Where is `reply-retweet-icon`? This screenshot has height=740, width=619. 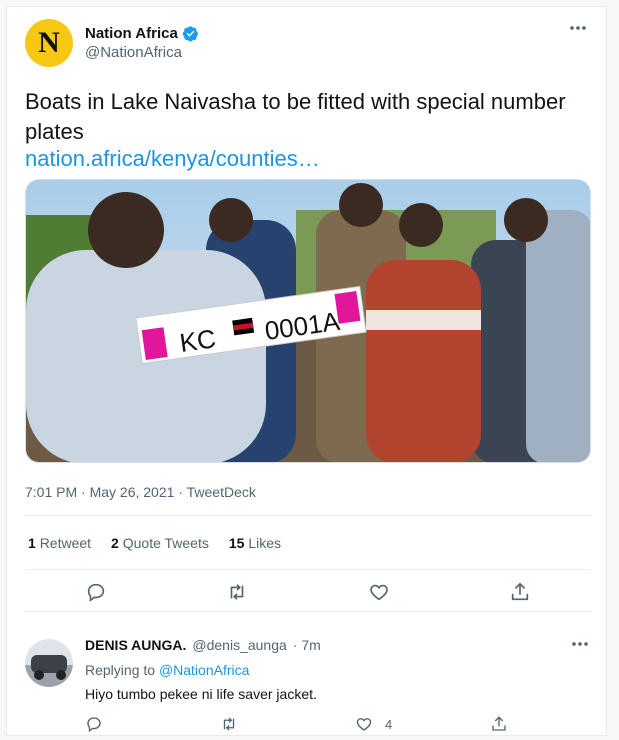
reply-retweet-icon is located at coordinates (229, 724).